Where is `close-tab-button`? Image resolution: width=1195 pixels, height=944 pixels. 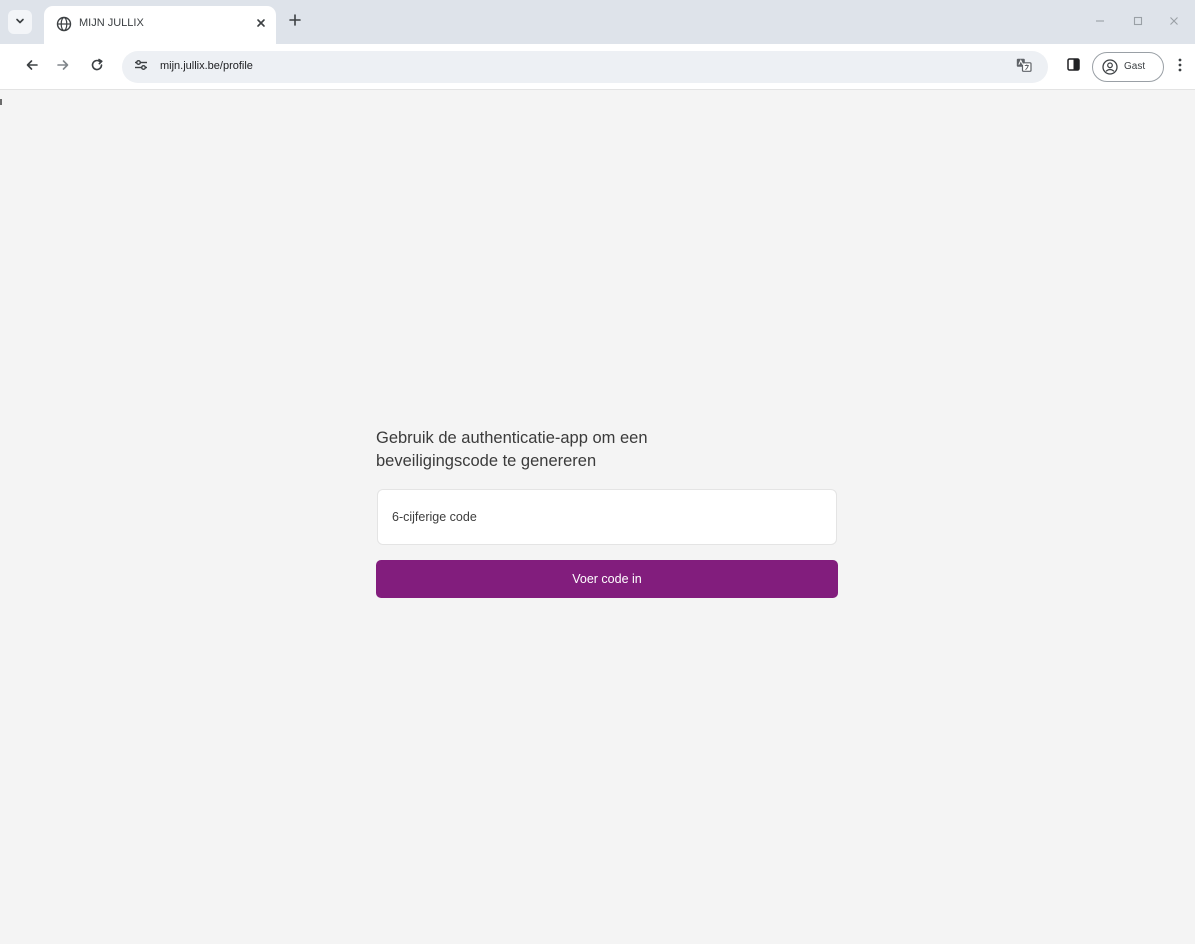
close-tab-button is located at coordinates (261, 24).